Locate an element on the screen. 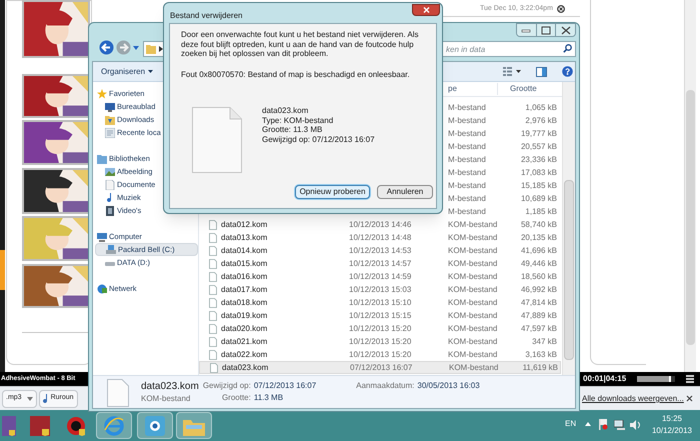 This screenshot has height=441, width=700. size-cell: 19,777 kB is located at coordinates (538, 133).